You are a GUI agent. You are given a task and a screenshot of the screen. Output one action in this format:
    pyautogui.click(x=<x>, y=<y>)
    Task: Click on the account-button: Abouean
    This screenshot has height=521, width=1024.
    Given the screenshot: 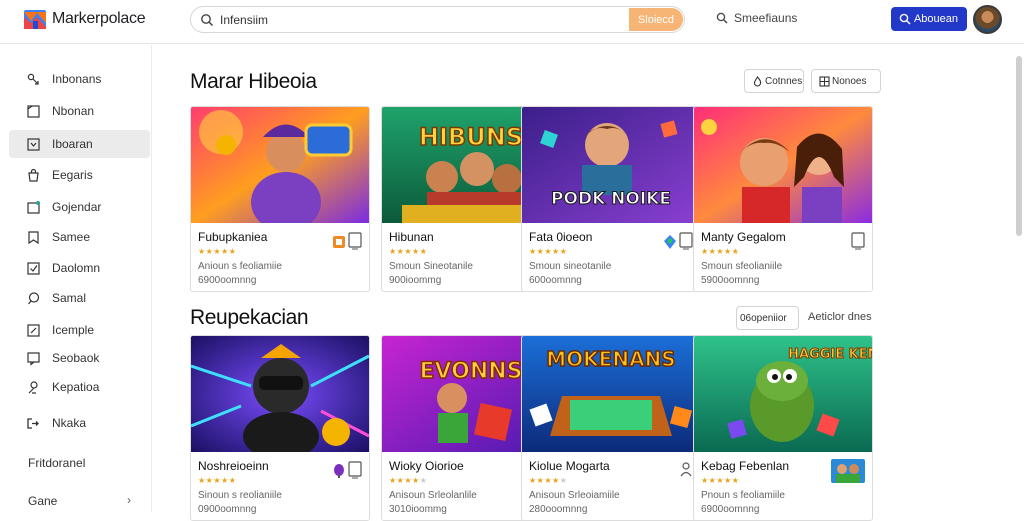 What is the action you would take?
    pyautogui.click(x=929, y=19)
    